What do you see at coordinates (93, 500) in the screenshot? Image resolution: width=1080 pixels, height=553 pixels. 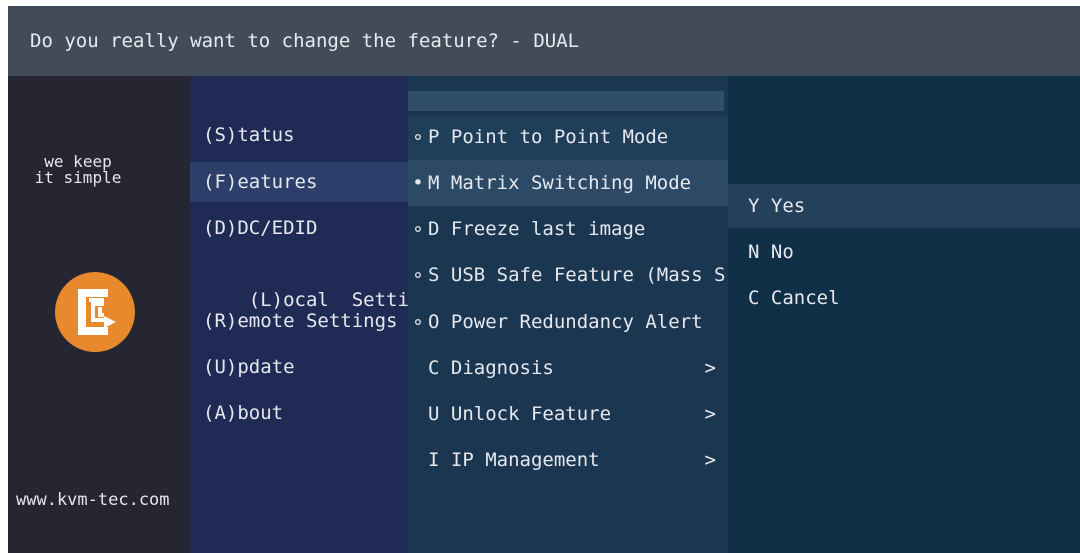 I see `website-url: www.kvm-tec.com` at bounding box center [93, 500].